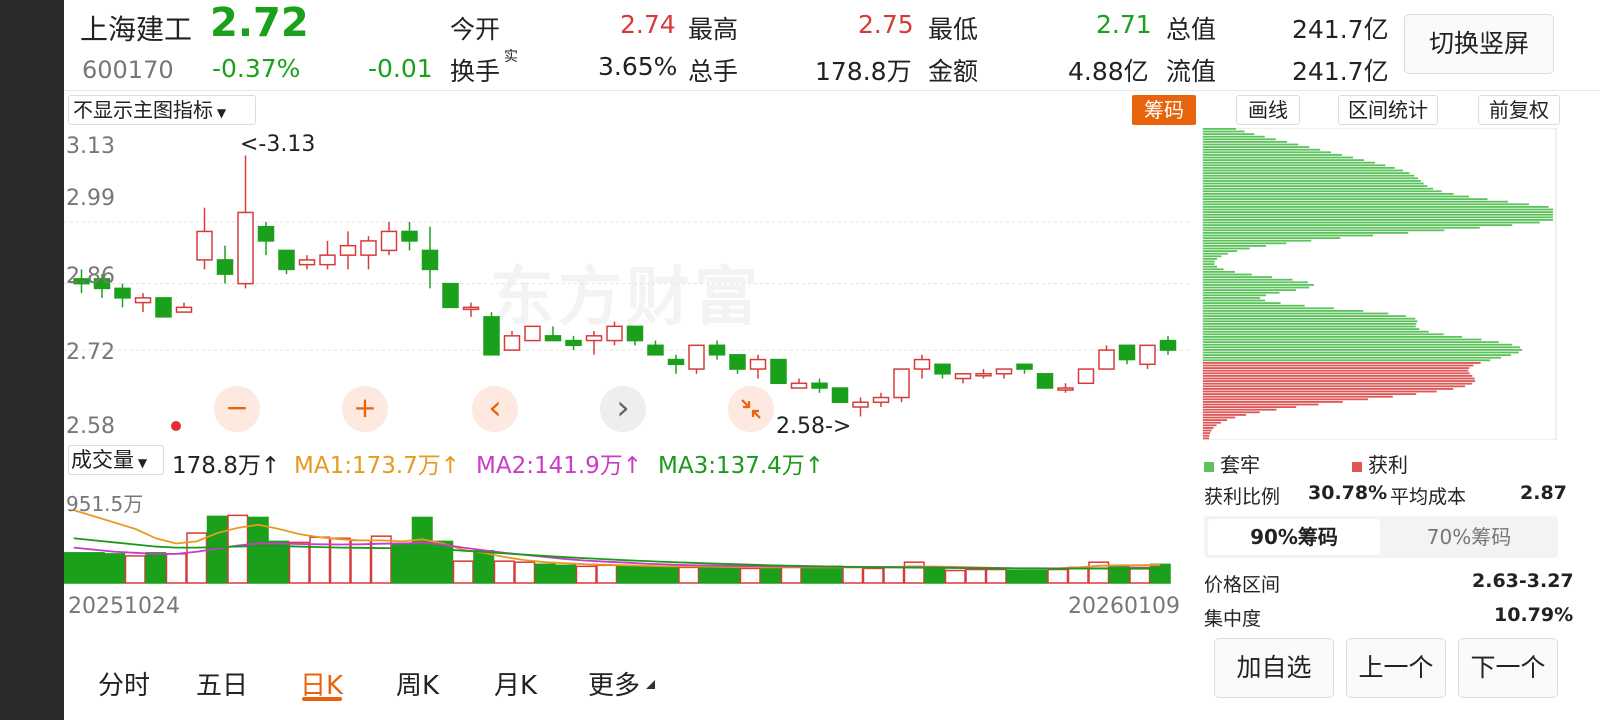 The image size is (1600, 720). Describe the element at coordinates (1191, 71) in the screenshot. I see `float-label: 流值` at that location.